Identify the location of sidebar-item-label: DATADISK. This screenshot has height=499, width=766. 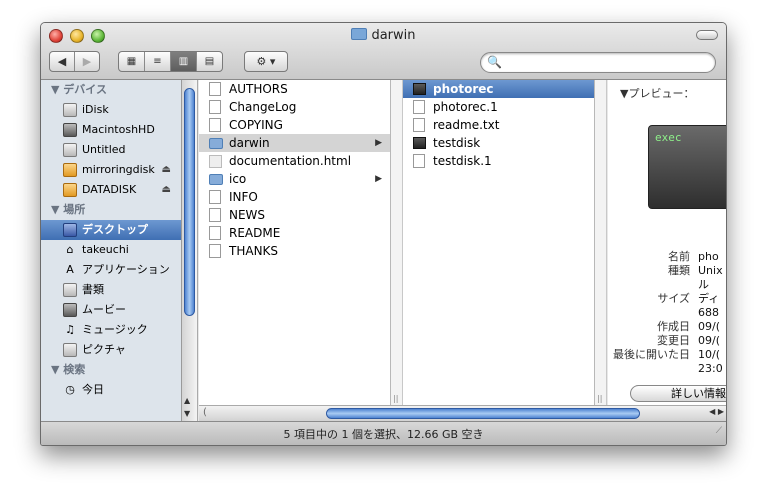
(109, 189).